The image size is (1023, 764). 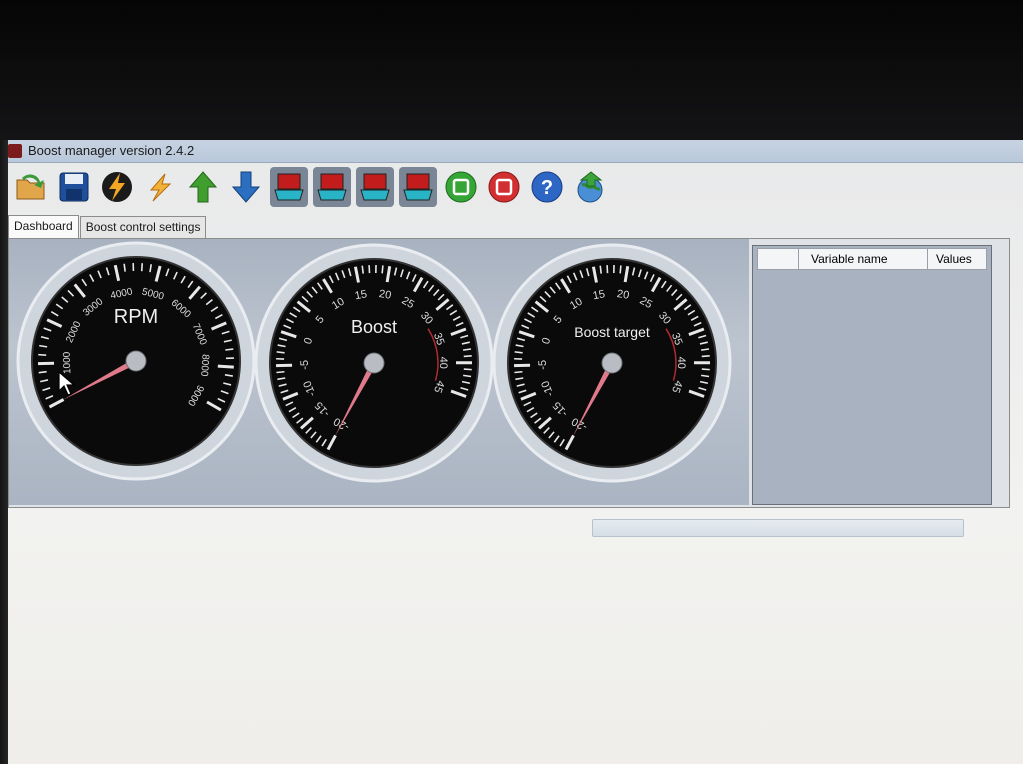 I want to click on stop-icon, so click(x=504, y=187).